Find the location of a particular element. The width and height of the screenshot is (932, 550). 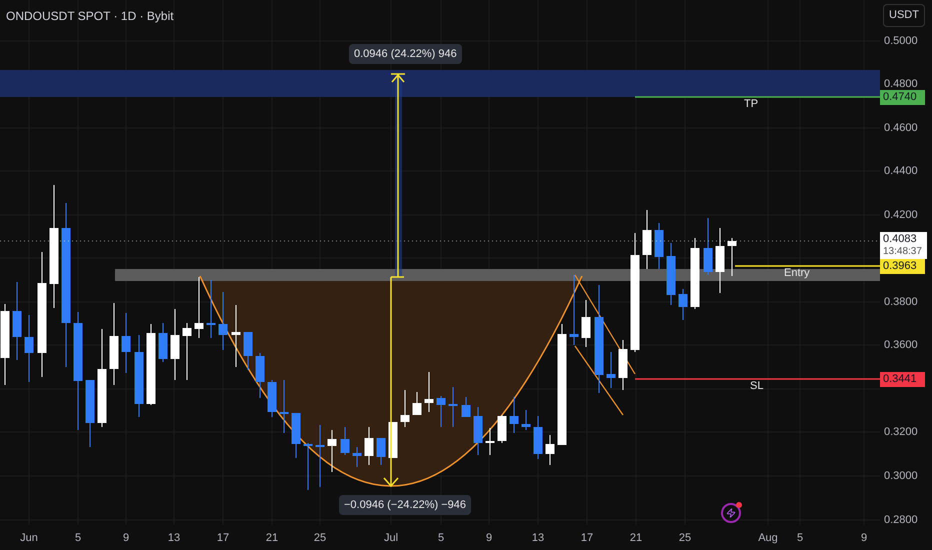

time-axis-label: Aug is located at coordinates (768, 538).